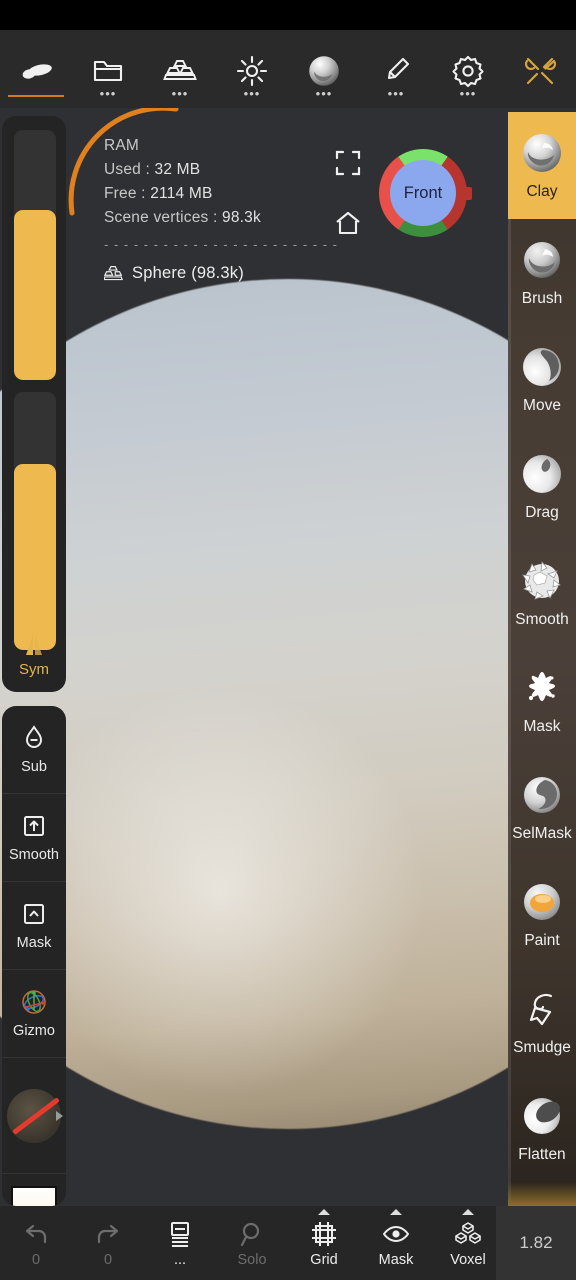  I want to click on ram-free-row: Free : 2114 MB, so click(221, 194).